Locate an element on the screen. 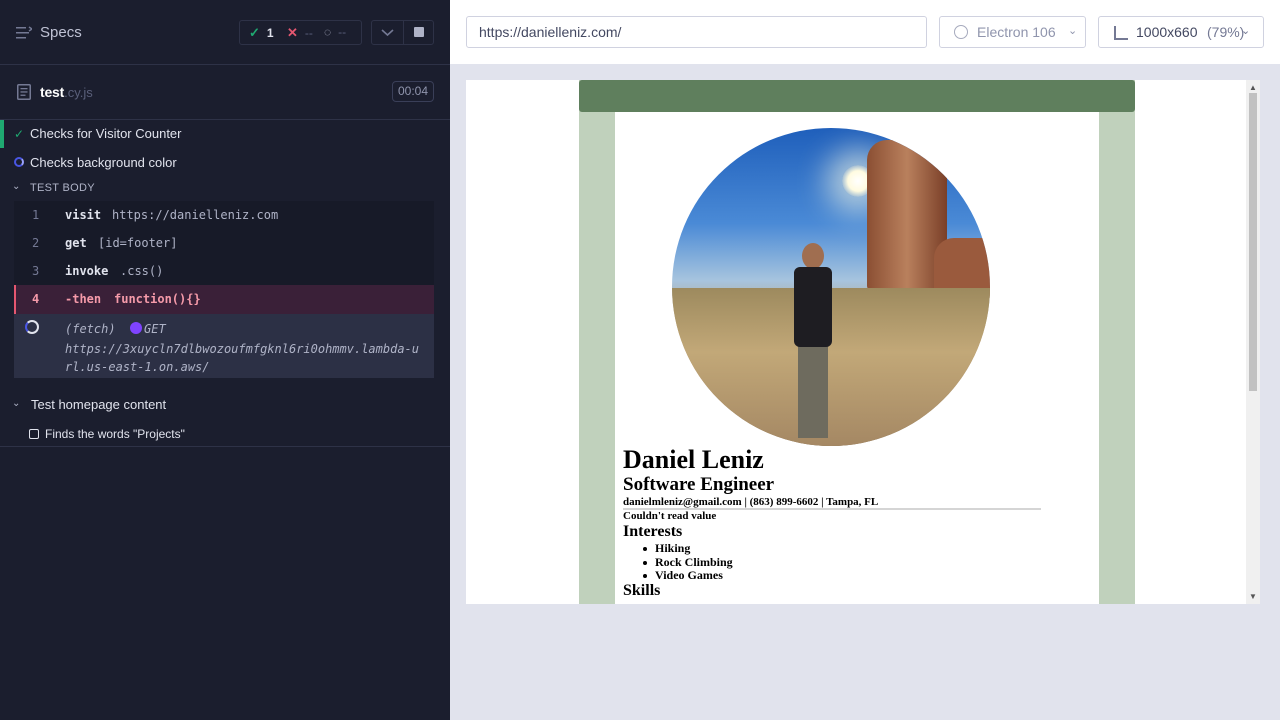 This screenshot has width=1280, height=720. interests-heading: Interests is located at coordinates (653, 531).